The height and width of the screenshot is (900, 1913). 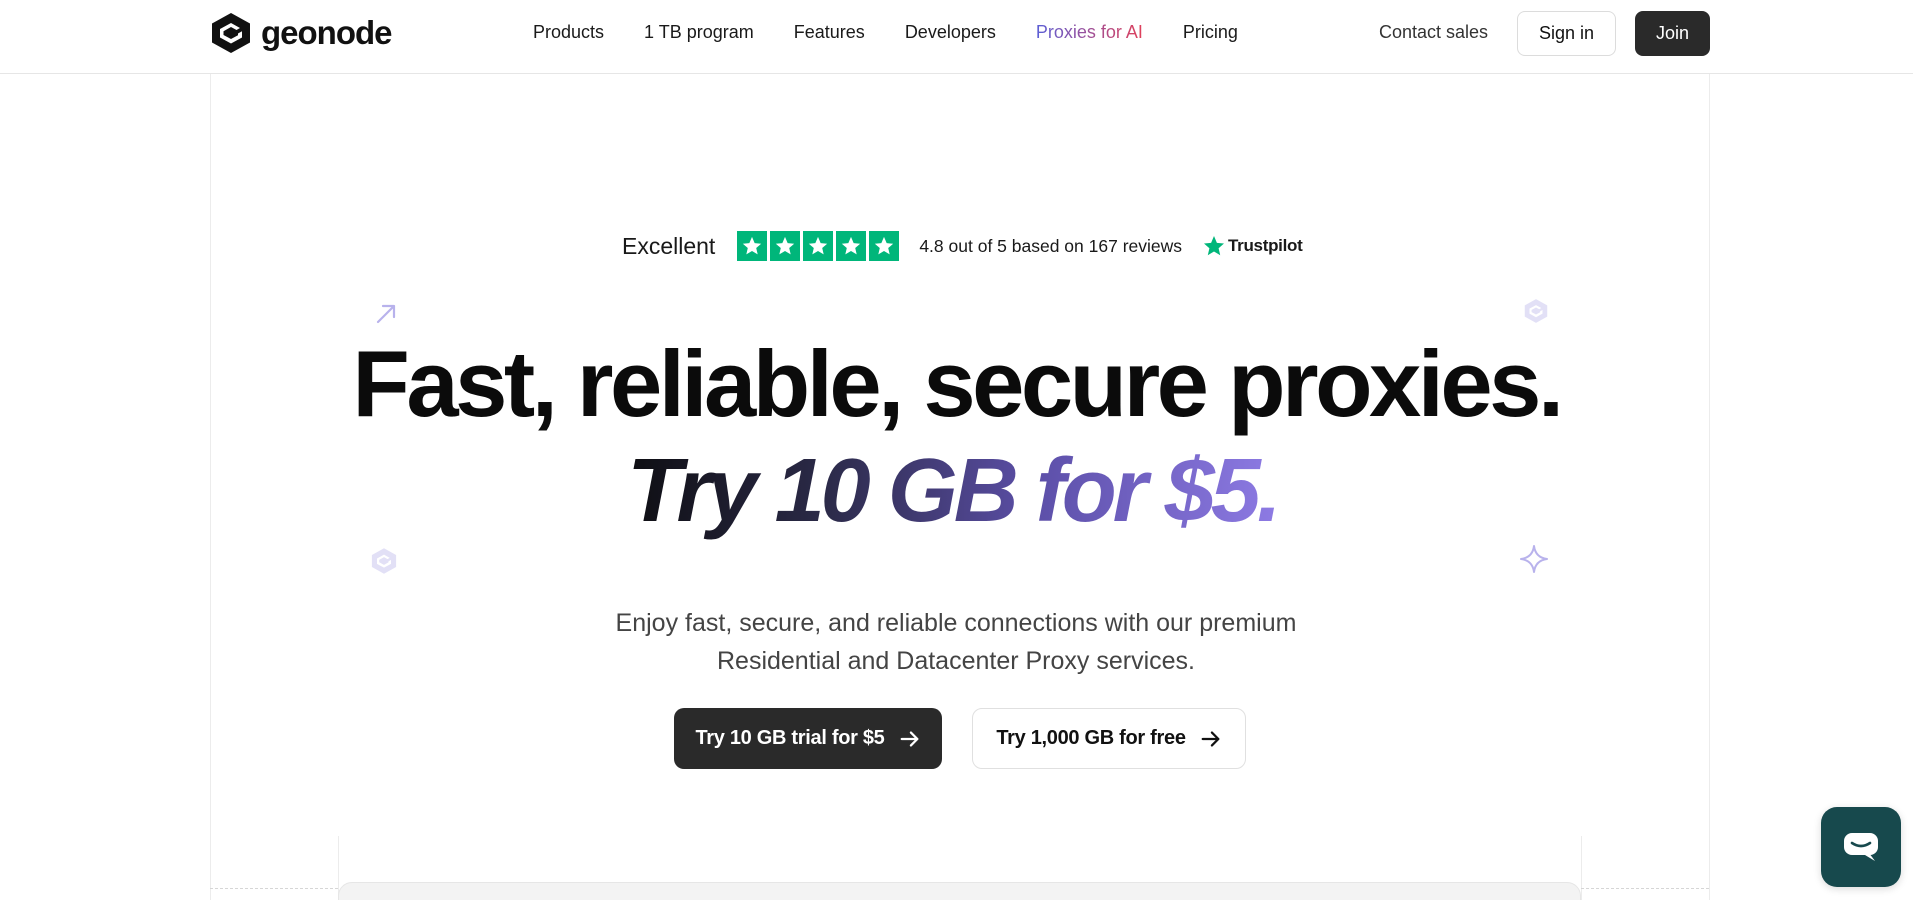 I want to click on trustpilot-star-icon, so click(x=1214, y=246).